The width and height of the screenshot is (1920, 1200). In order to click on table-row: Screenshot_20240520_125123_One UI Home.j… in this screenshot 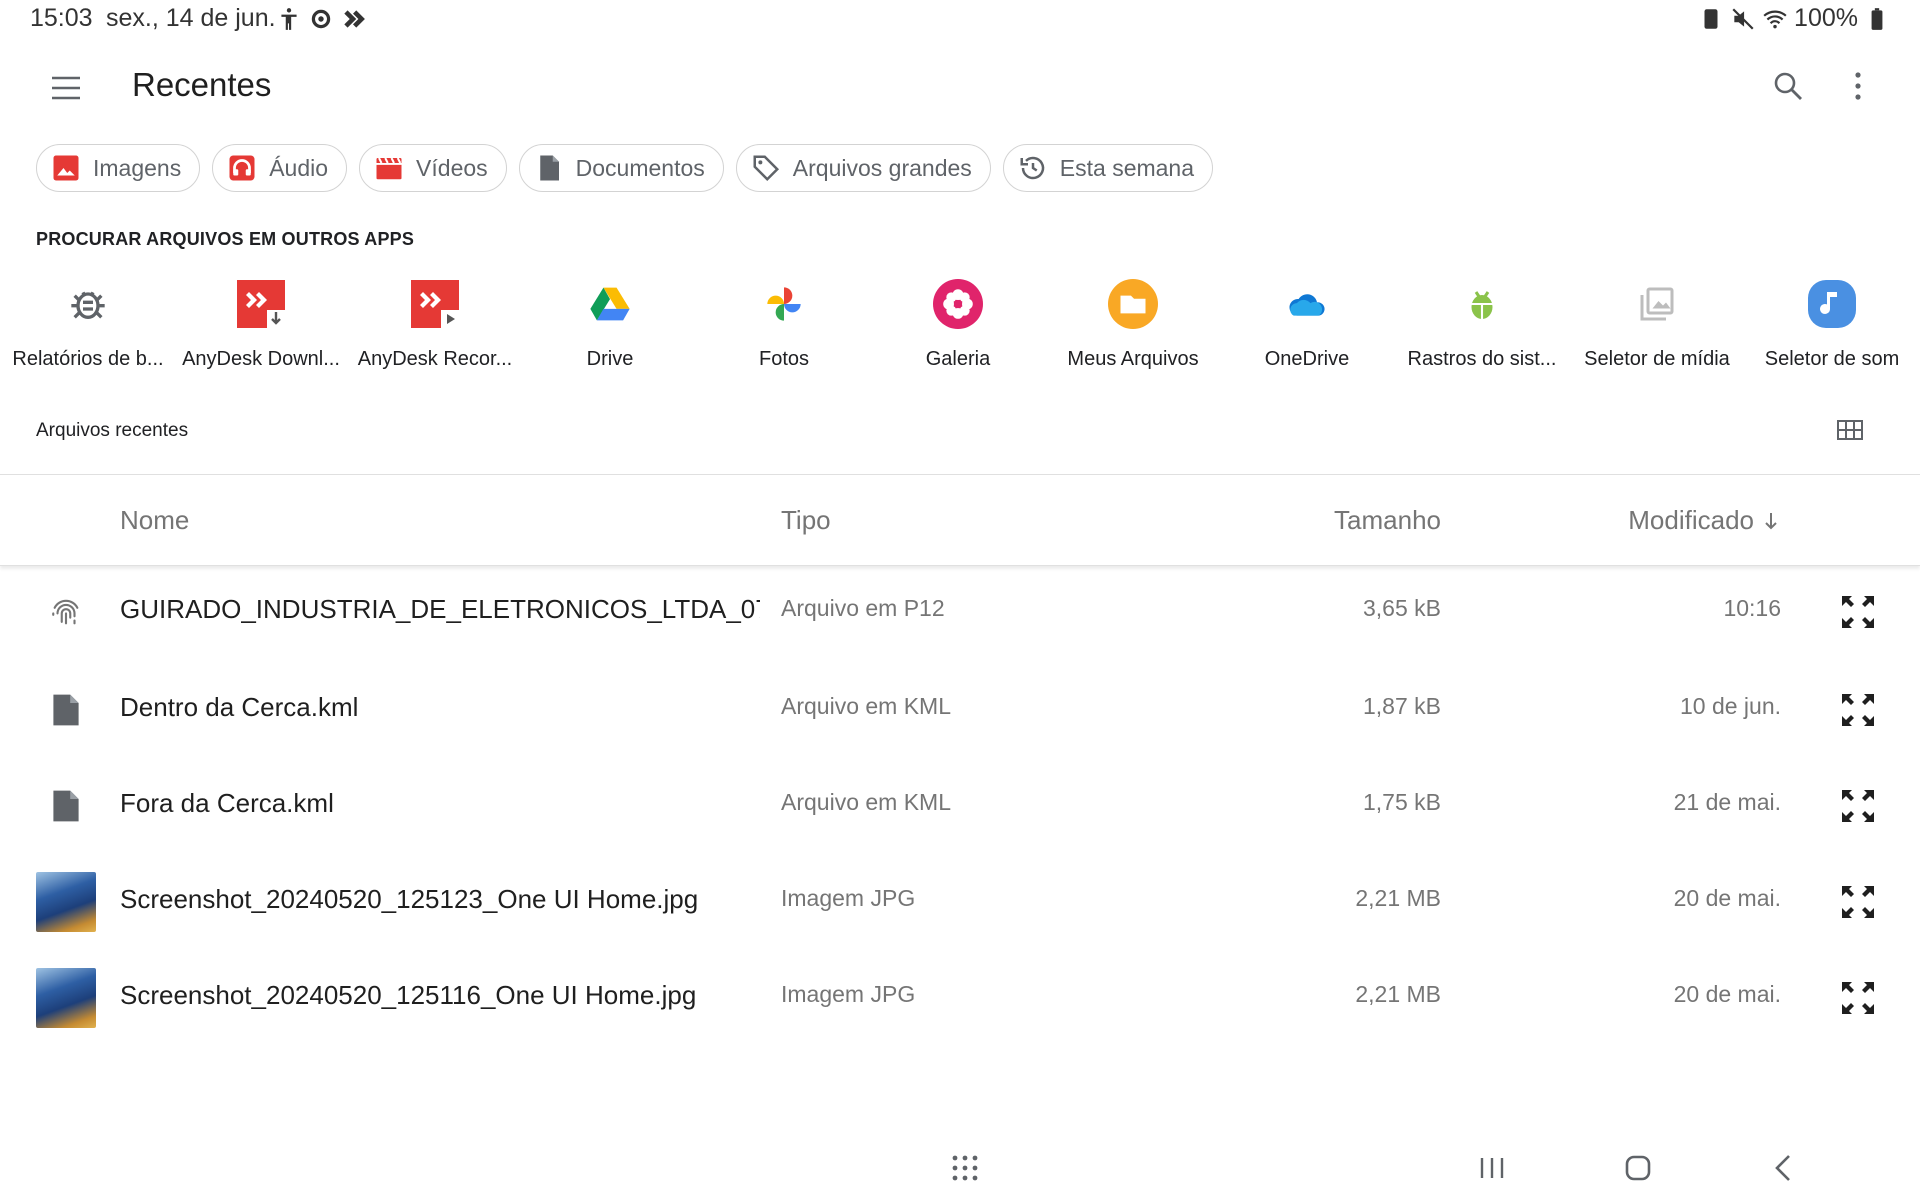, I will do `click(960, 902)`.